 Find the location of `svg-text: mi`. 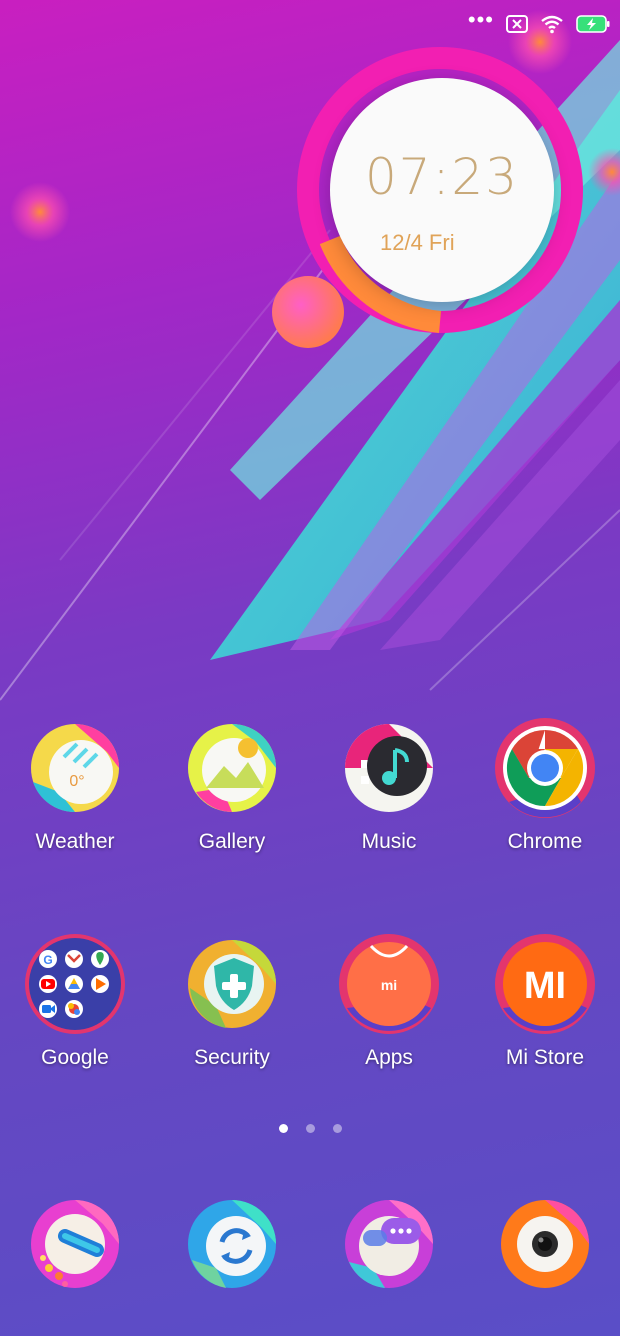

svg-text: mi is located at coordinates (389, 985).